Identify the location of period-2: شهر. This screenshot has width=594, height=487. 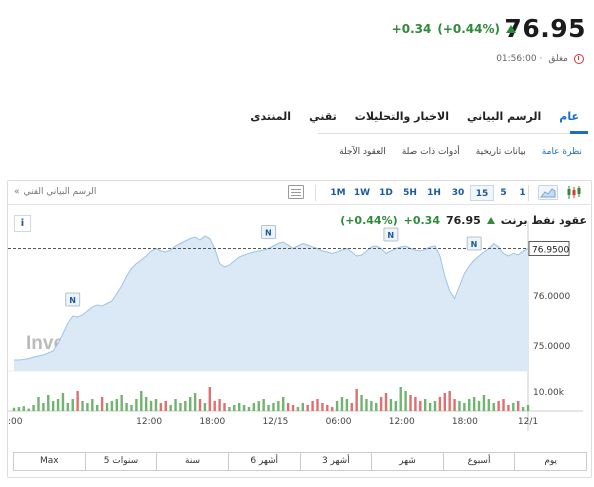
(407, 461).